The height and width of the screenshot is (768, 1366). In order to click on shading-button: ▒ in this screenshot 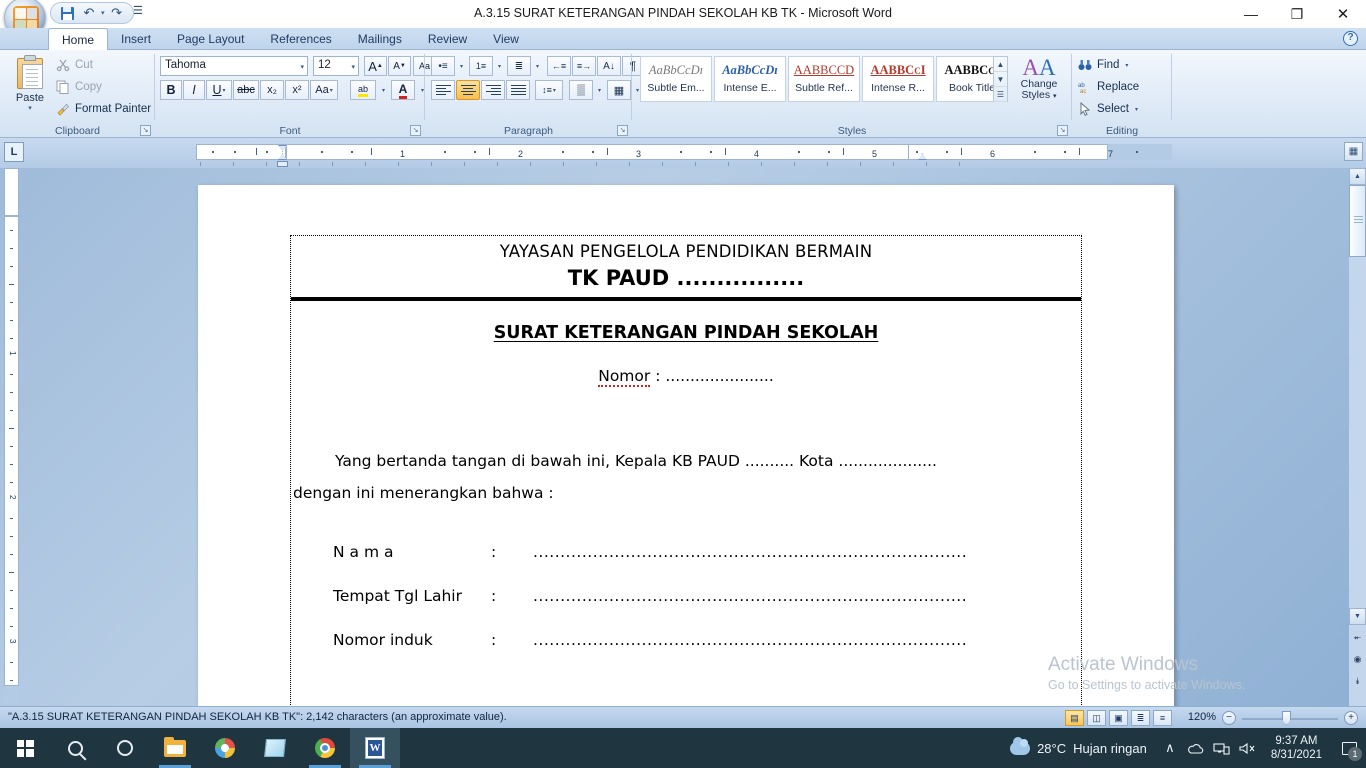, I will do `click(581, 90)`.